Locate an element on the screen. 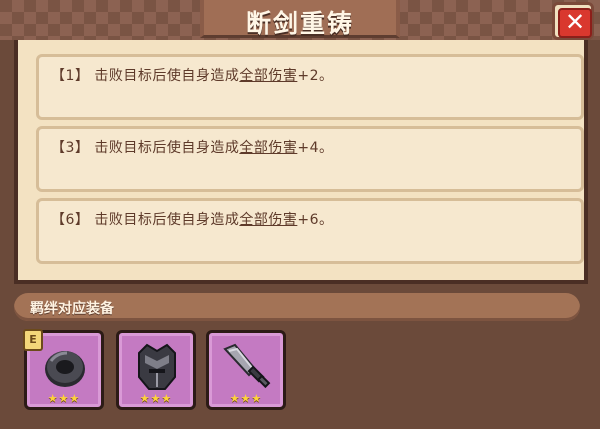 This screenshot has width=600, height=429. bond-section-header: 羁绊对应装备 is located at coordinates (297, 307).